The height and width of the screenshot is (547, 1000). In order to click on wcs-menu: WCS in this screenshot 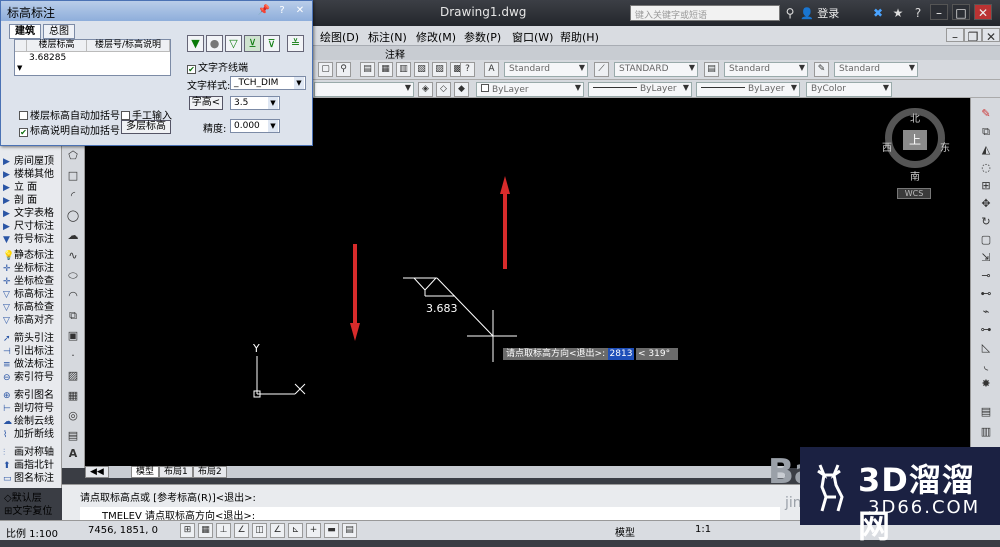, I will do `click(914, 193)`.